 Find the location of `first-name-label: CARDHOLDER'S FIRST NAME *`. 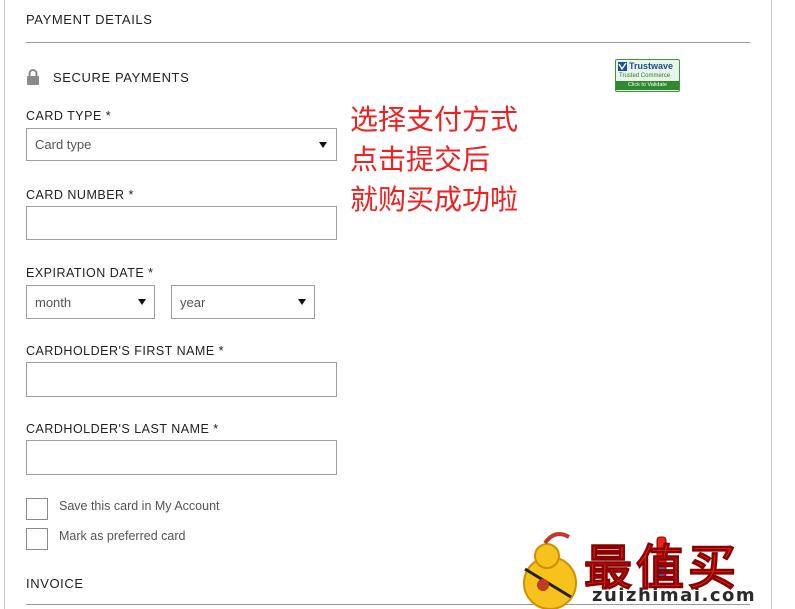

first-name-label: CARDHOLDER'S FIRST NAME * is located at coordinates (125, 351).